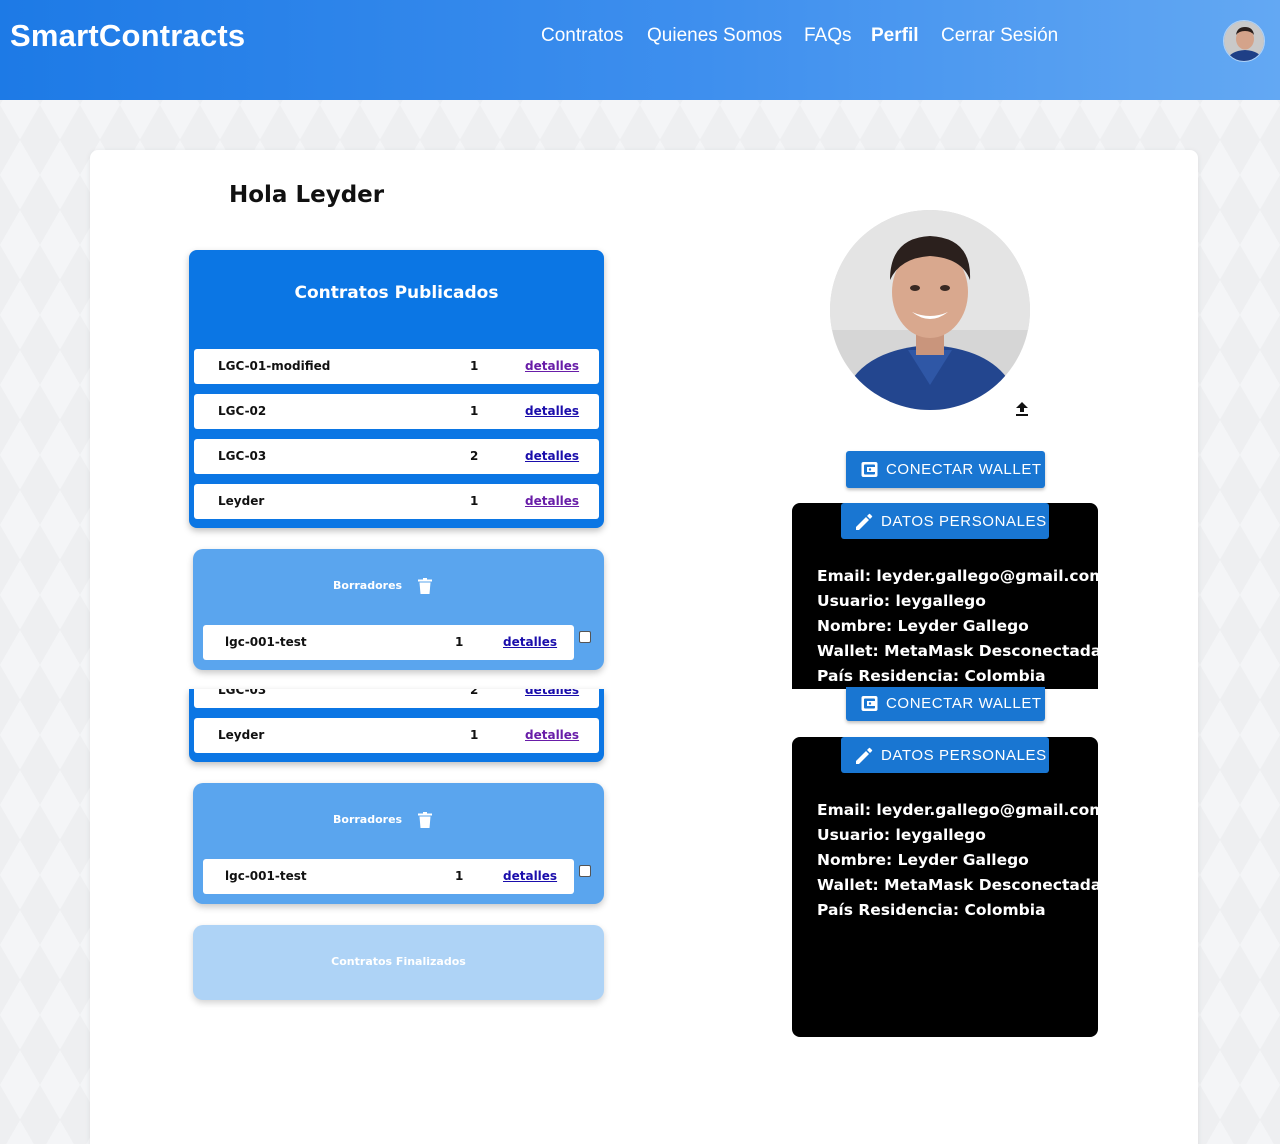 This screenshot has height=1144, width=1280. What do you see at coordinates (895, 36) in the screenshot?
I see `nav-link-perfil: Perfil` at bounding box center [895, 36].